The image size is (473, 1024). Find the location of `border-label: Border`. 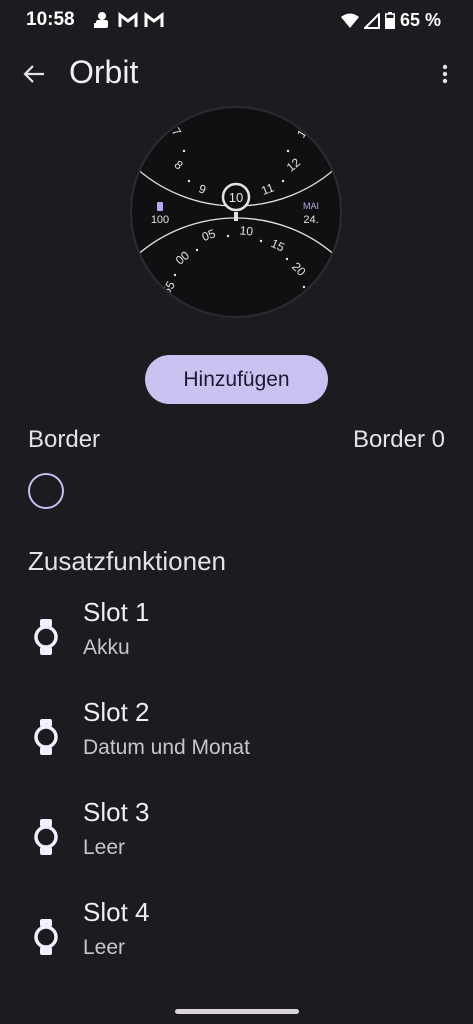

border-label: Border is located at coordinates (64, 439).